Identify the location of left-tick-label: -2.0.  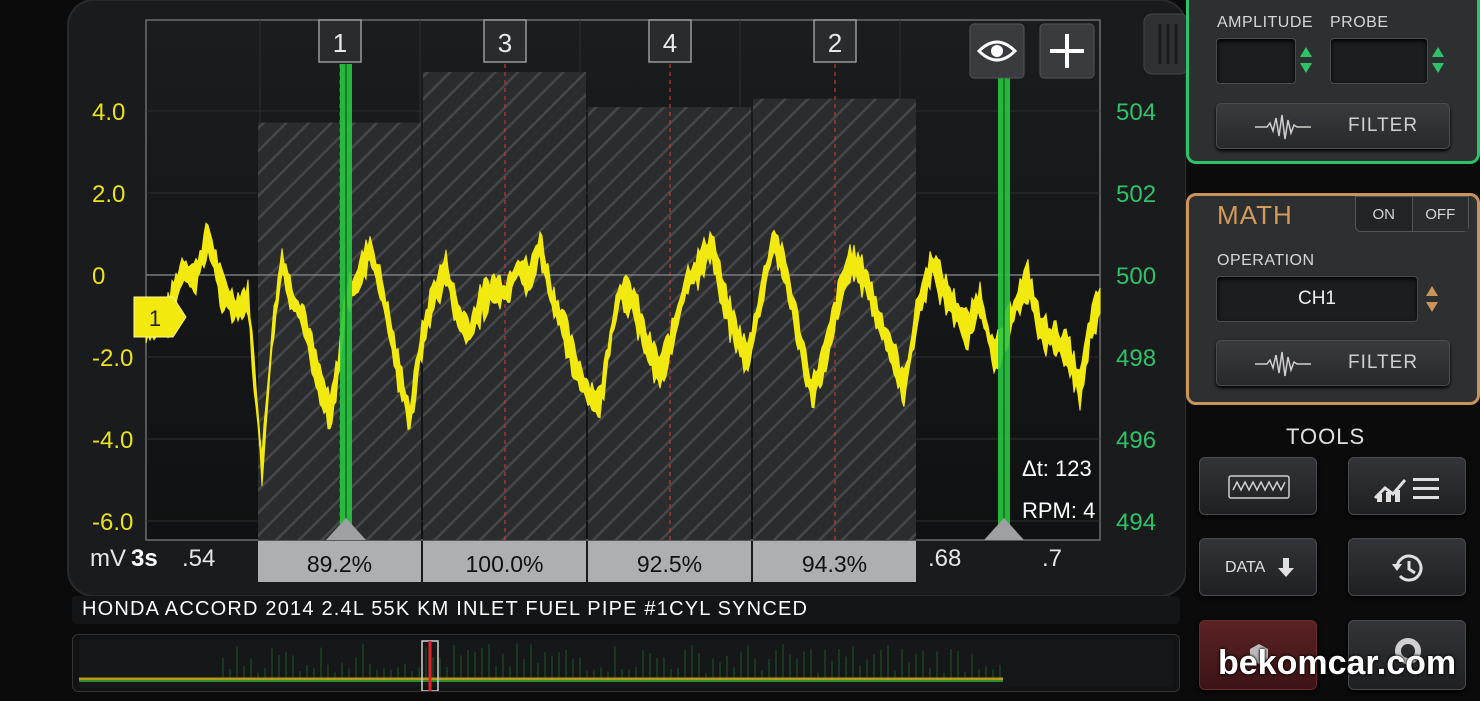
(112, 358).